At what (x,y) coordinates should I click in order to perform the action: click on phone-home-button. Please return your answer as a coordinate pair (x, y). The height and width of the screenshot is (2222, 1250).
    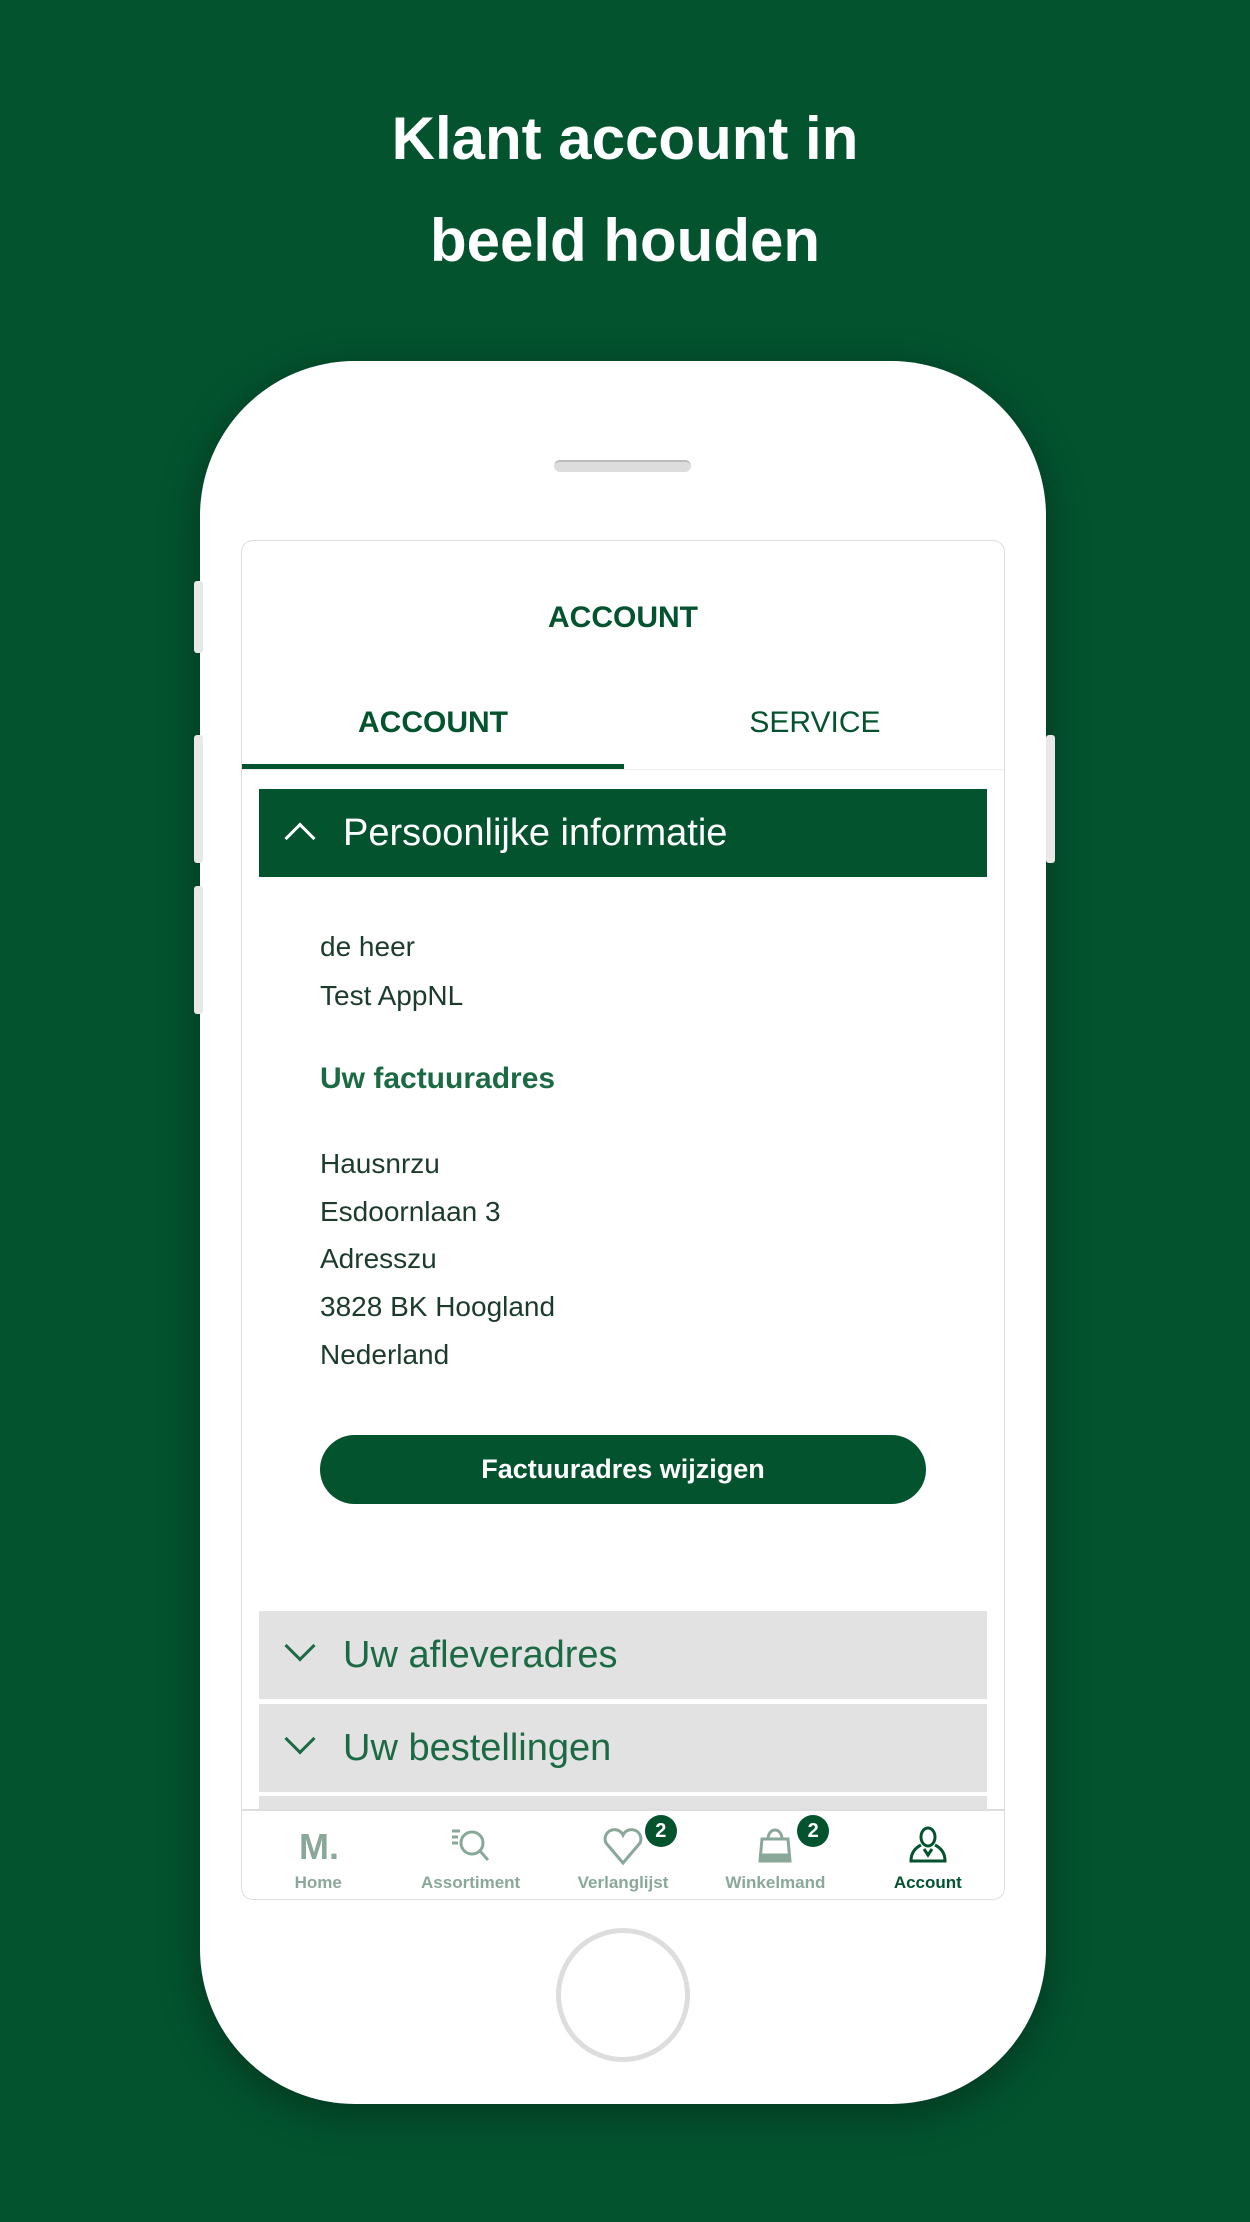
    Looking at the image, I should click on (623, 1995).